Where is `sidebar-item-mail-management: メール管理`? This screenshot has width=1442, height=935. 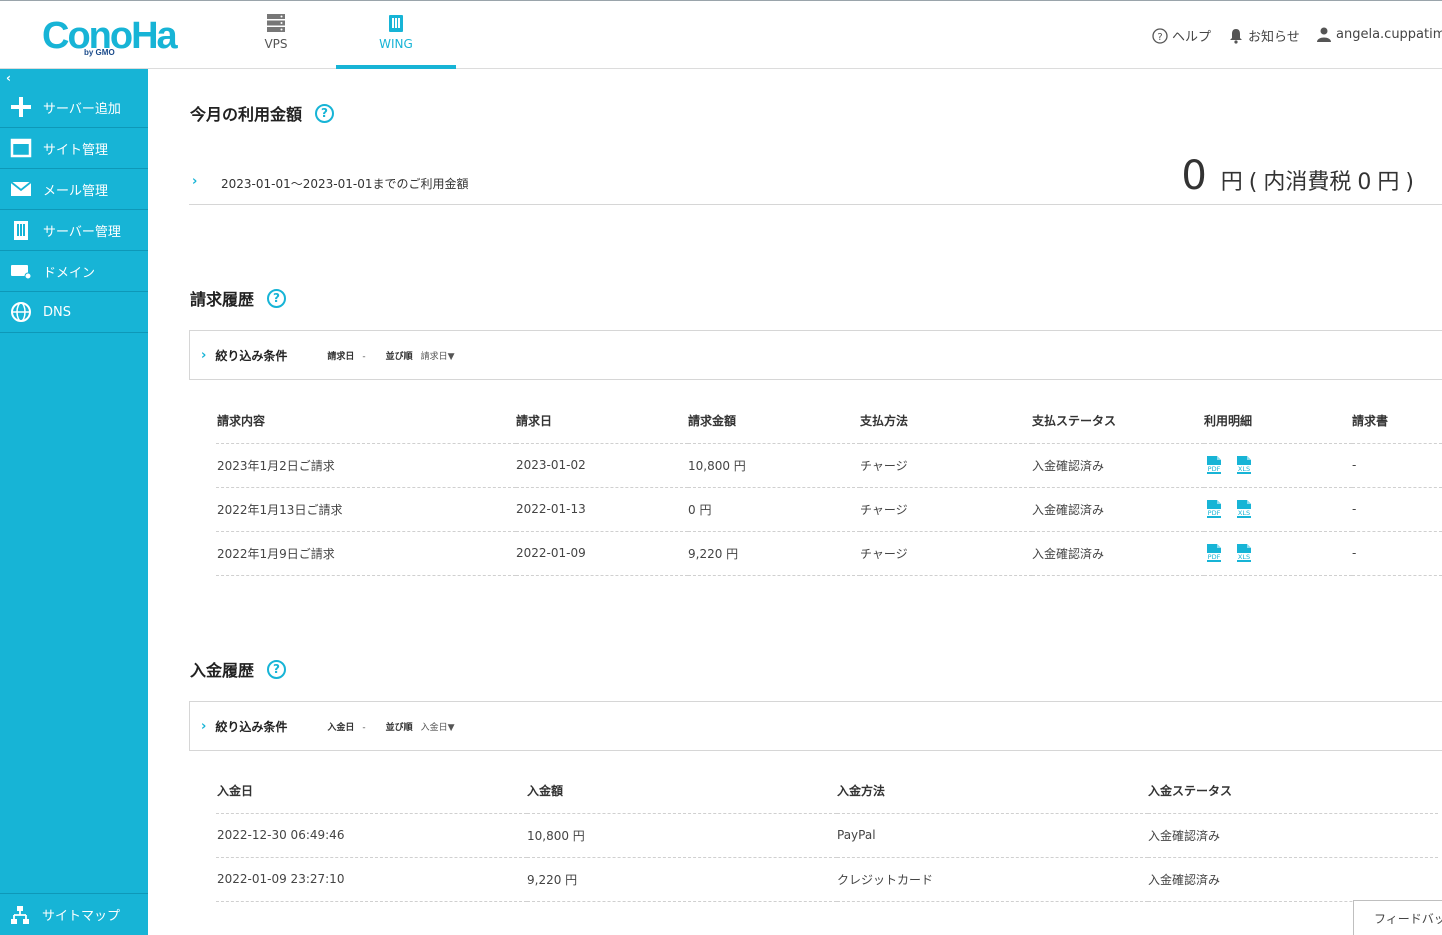 sidebar-item-mail-management: メール管理 is located at coordinates (74, 189).